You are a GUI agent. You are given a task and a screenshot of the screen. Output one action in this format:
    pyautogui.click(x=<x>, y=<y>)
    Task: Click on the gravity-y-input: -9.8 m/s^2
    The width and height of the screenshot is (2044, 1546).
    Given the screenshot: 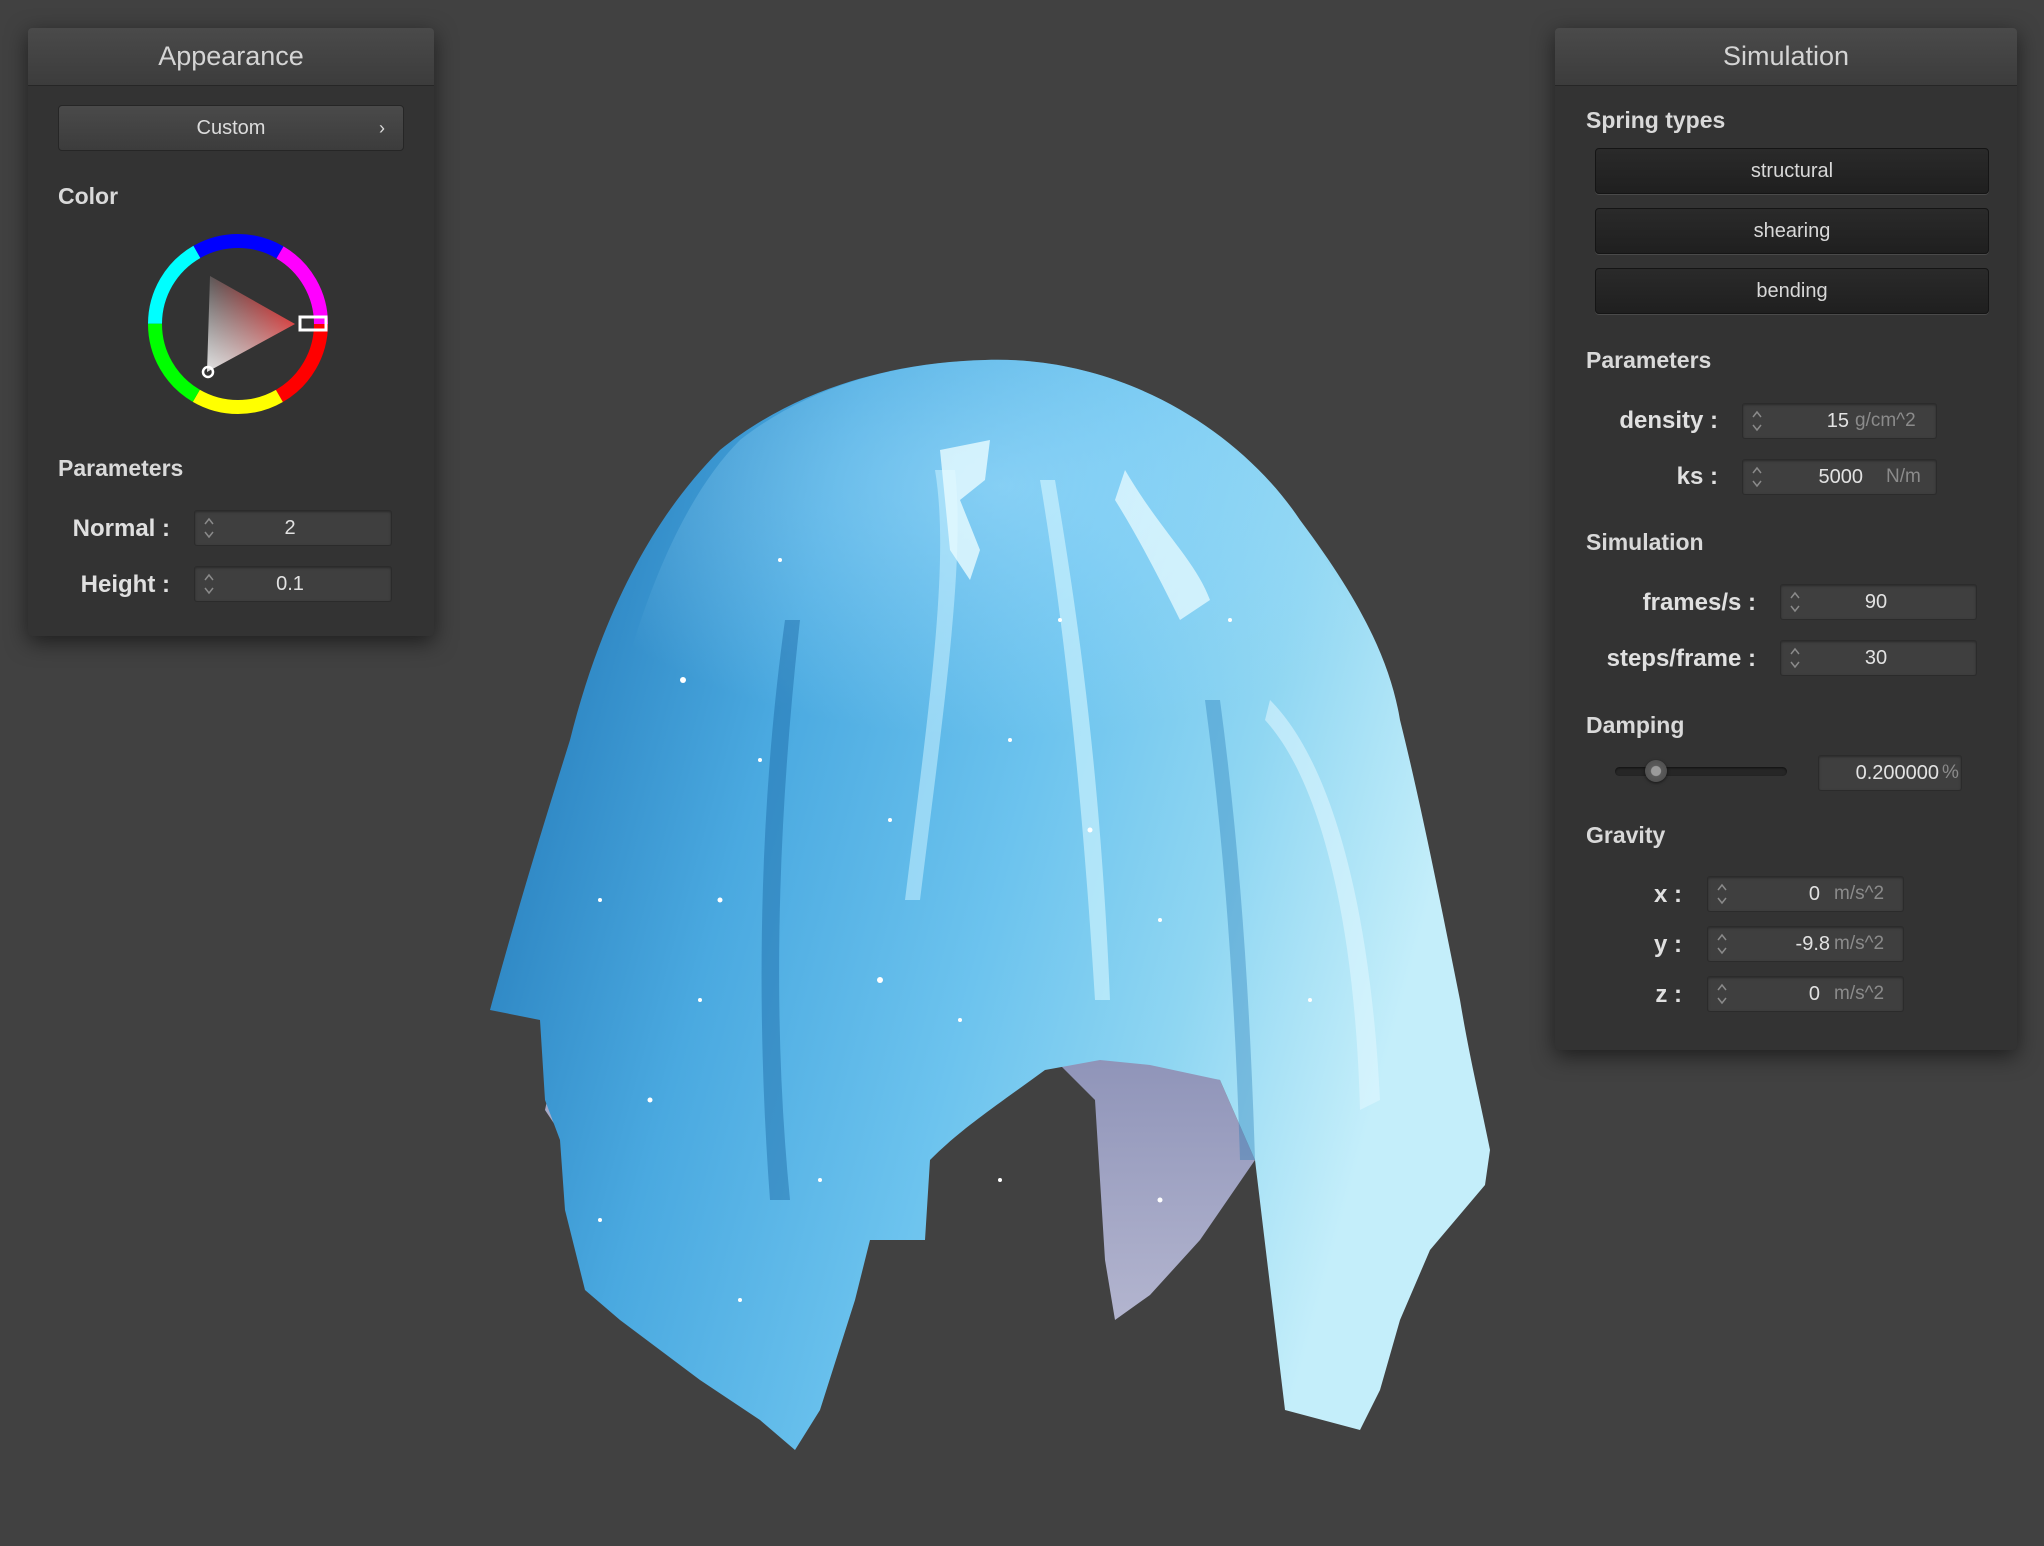 What is the action you would take?
    pyautogui.click(x=1805, y=944)
    